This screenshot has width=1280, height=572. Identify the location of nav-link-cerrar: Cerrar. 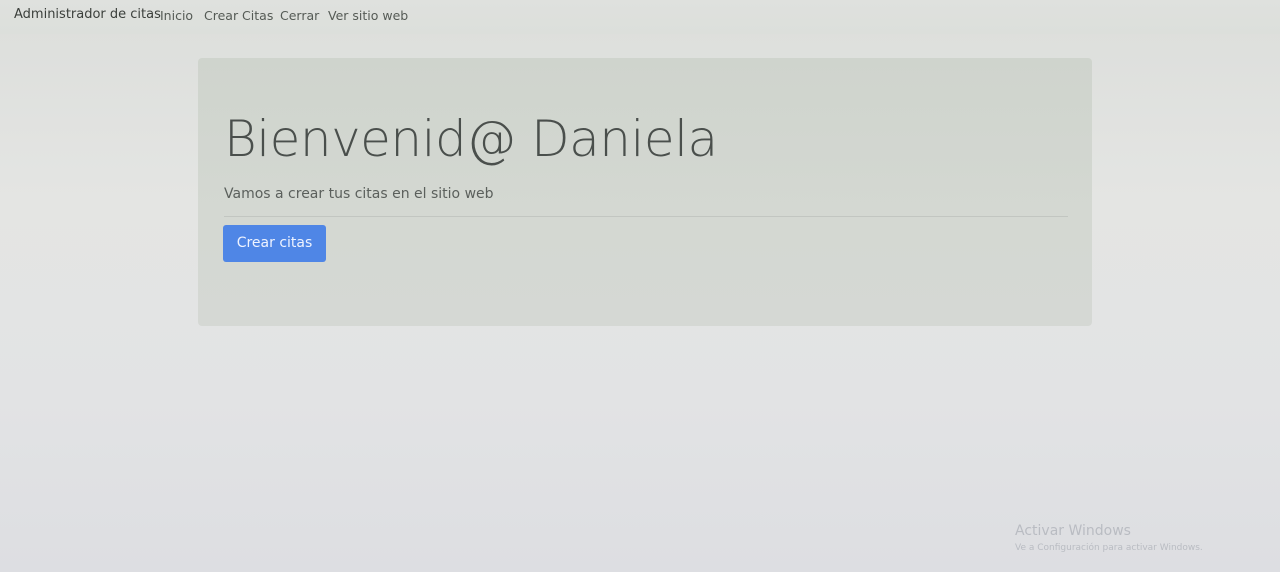
(299, 15).